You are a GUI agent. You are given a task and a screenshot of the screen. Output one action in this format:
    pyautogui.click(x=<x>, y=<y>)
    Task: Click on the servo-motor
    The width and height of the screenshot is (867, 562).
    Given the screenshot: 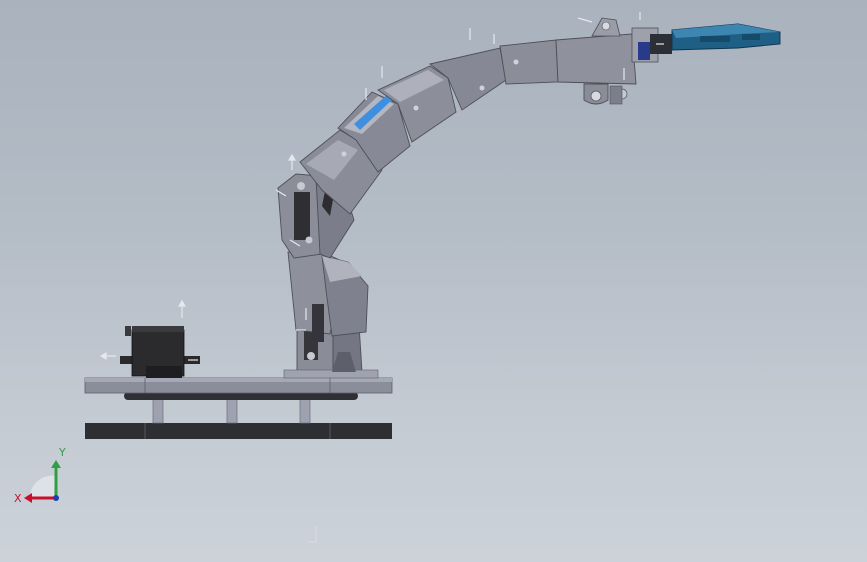 What is the action you would take?
    pyautogui.click(x=160, y=352)
    